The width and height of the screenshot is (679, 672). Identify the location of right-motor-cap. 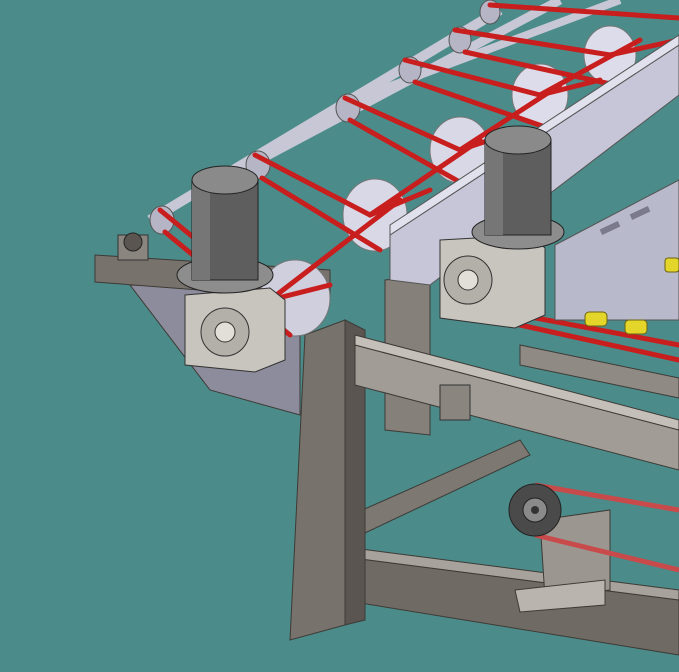
(518, 140).